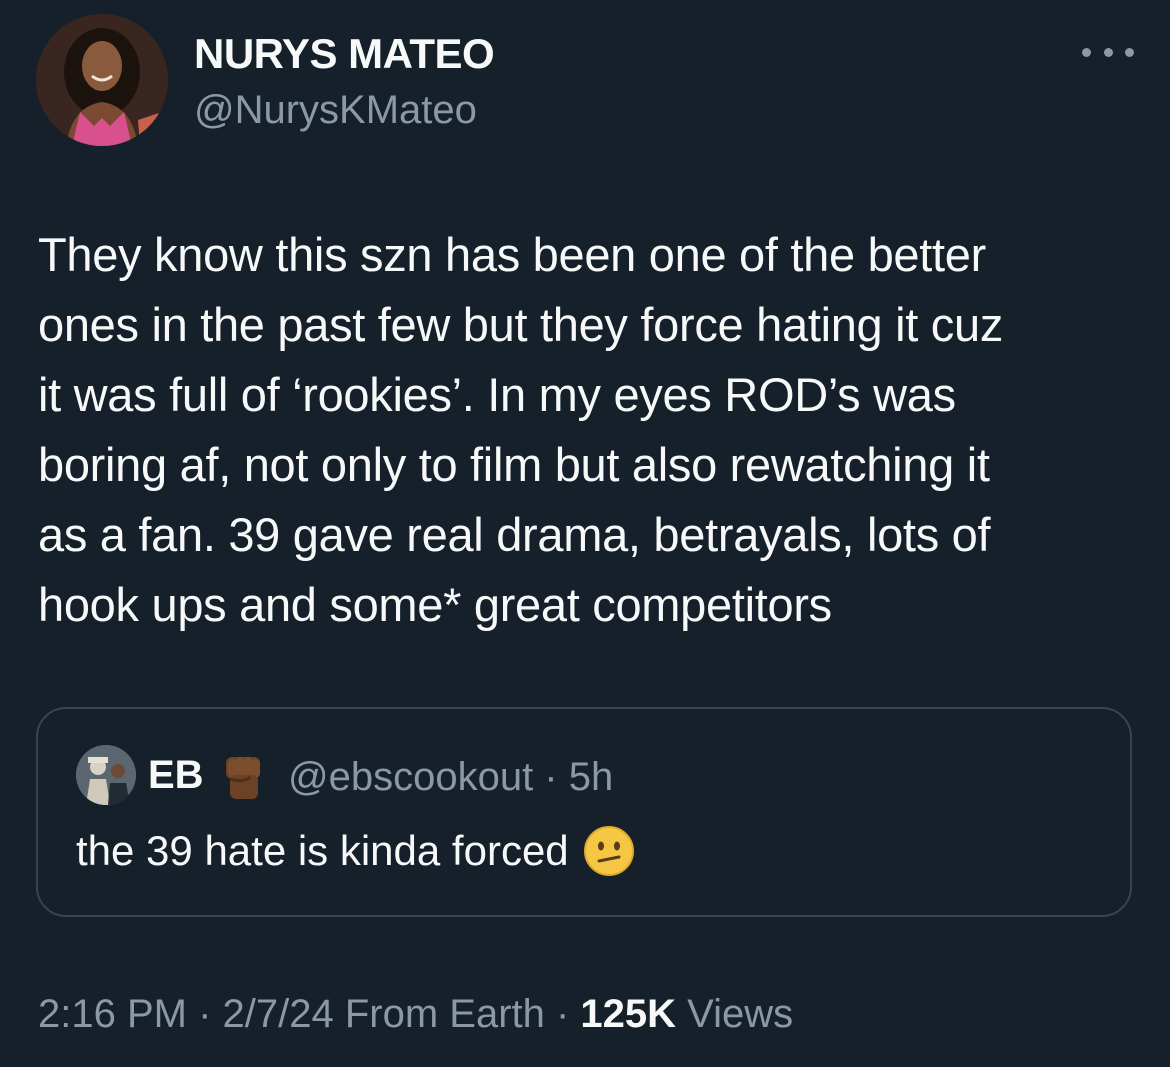 Image resolution: width=1170 pixels, height=1067 pixels. What do you see at coordinates (609, 851) in the screenshot?
I see `confused-face-emoji-icon` at bounding box center [609, 851].